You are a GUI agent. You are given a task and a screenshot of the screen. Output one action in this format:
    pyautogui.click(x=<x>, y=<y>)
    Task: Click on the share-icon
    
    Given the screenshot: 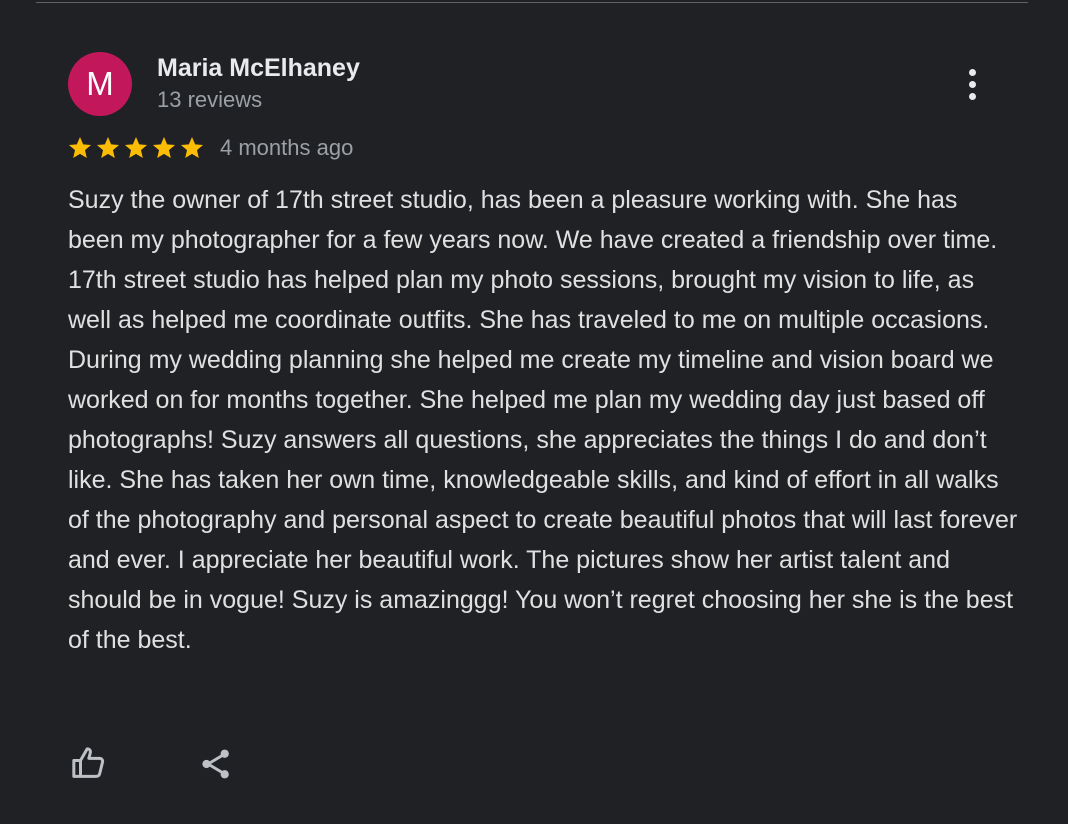 What is the action you would take?
    pyautogui.click(x=215, y=764)
    